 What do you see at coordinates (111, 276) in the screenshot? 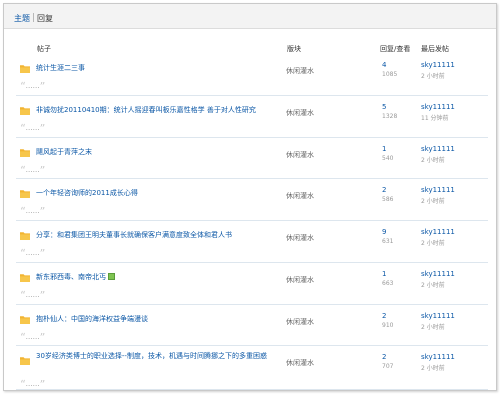
I see `image-attachment-icon` at bounding box center [111, 276].